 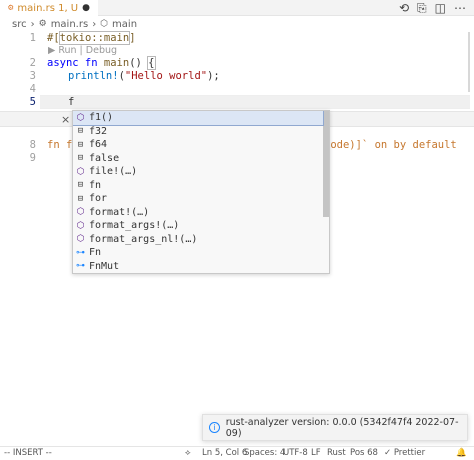 I want to click on warning-text: node)]` on by default, so click(x=390, y=145).